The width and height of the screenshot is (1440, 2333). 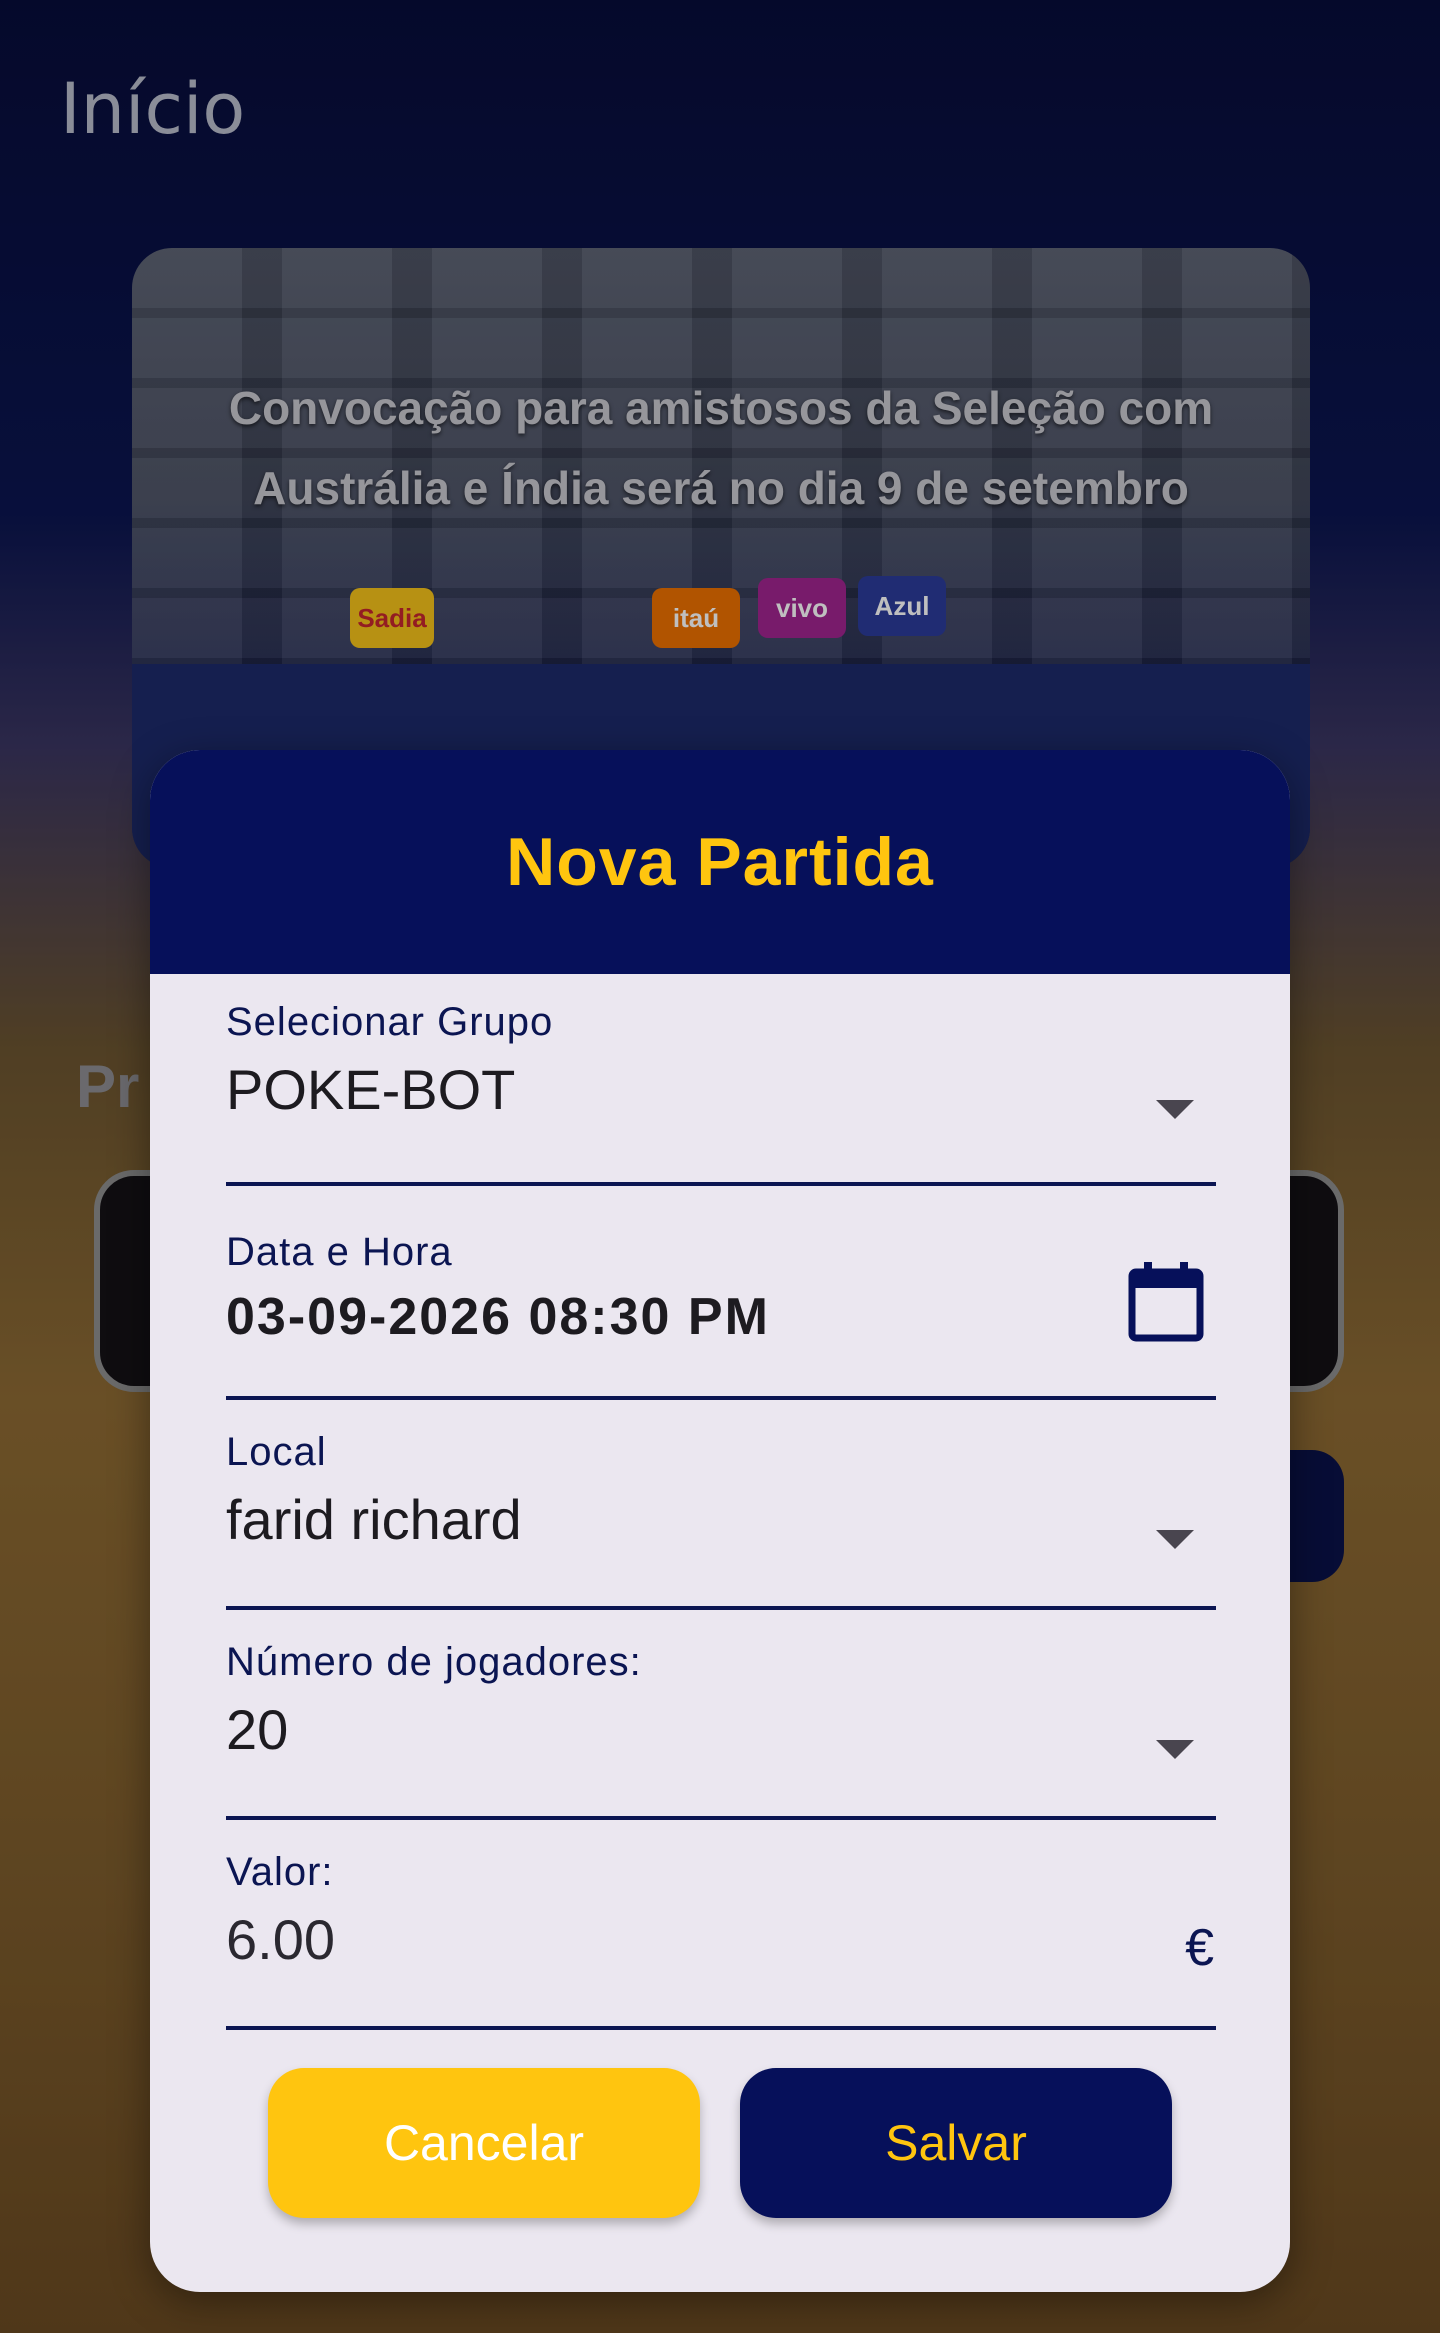 I want to click on group-select: Selecionar Grupo POKE-BOT, so click(x=721, y=1093).